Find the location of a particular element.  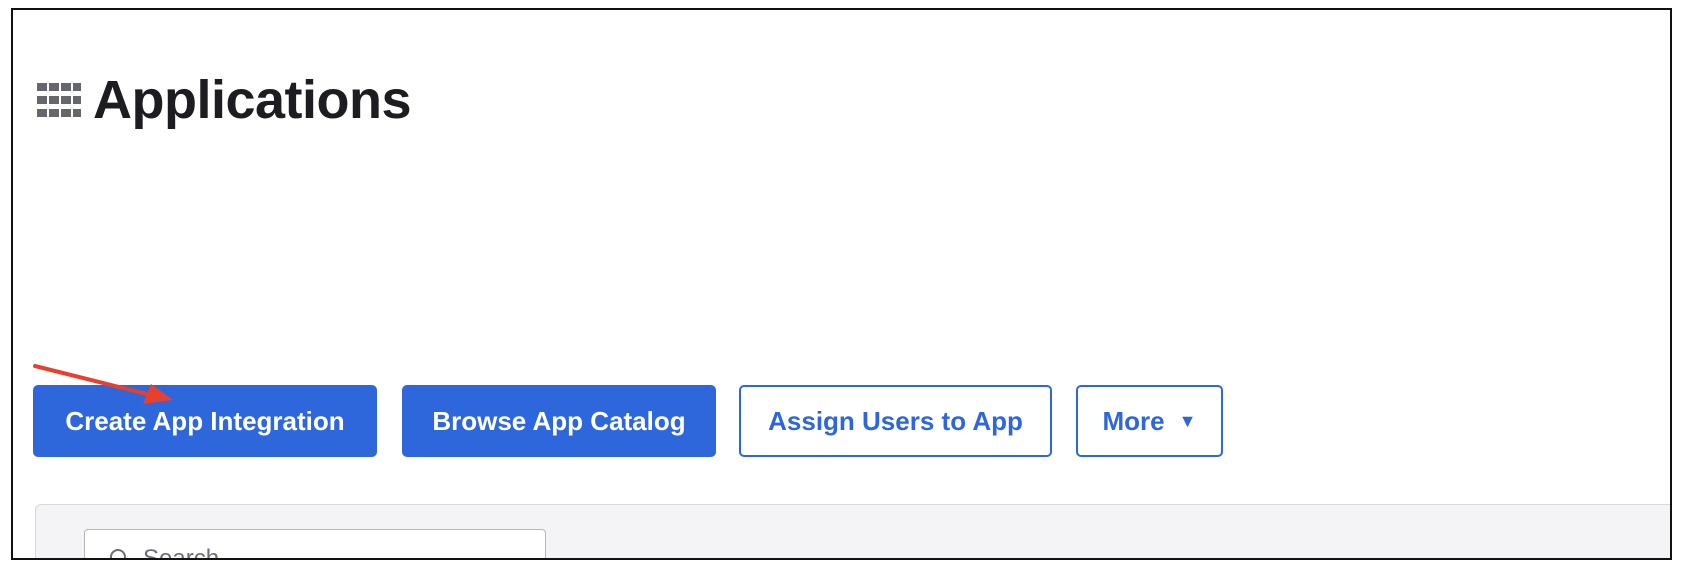

create-app-integration-label: Create App Integration is located at coordinates (205, 420).